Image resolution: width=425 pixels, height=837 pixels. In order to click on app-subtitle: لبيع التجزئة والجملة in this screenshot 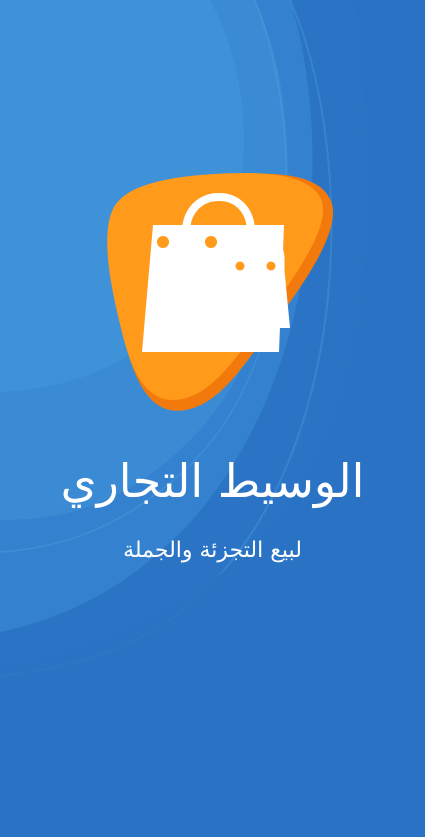, I will do `click(212, 550)`.